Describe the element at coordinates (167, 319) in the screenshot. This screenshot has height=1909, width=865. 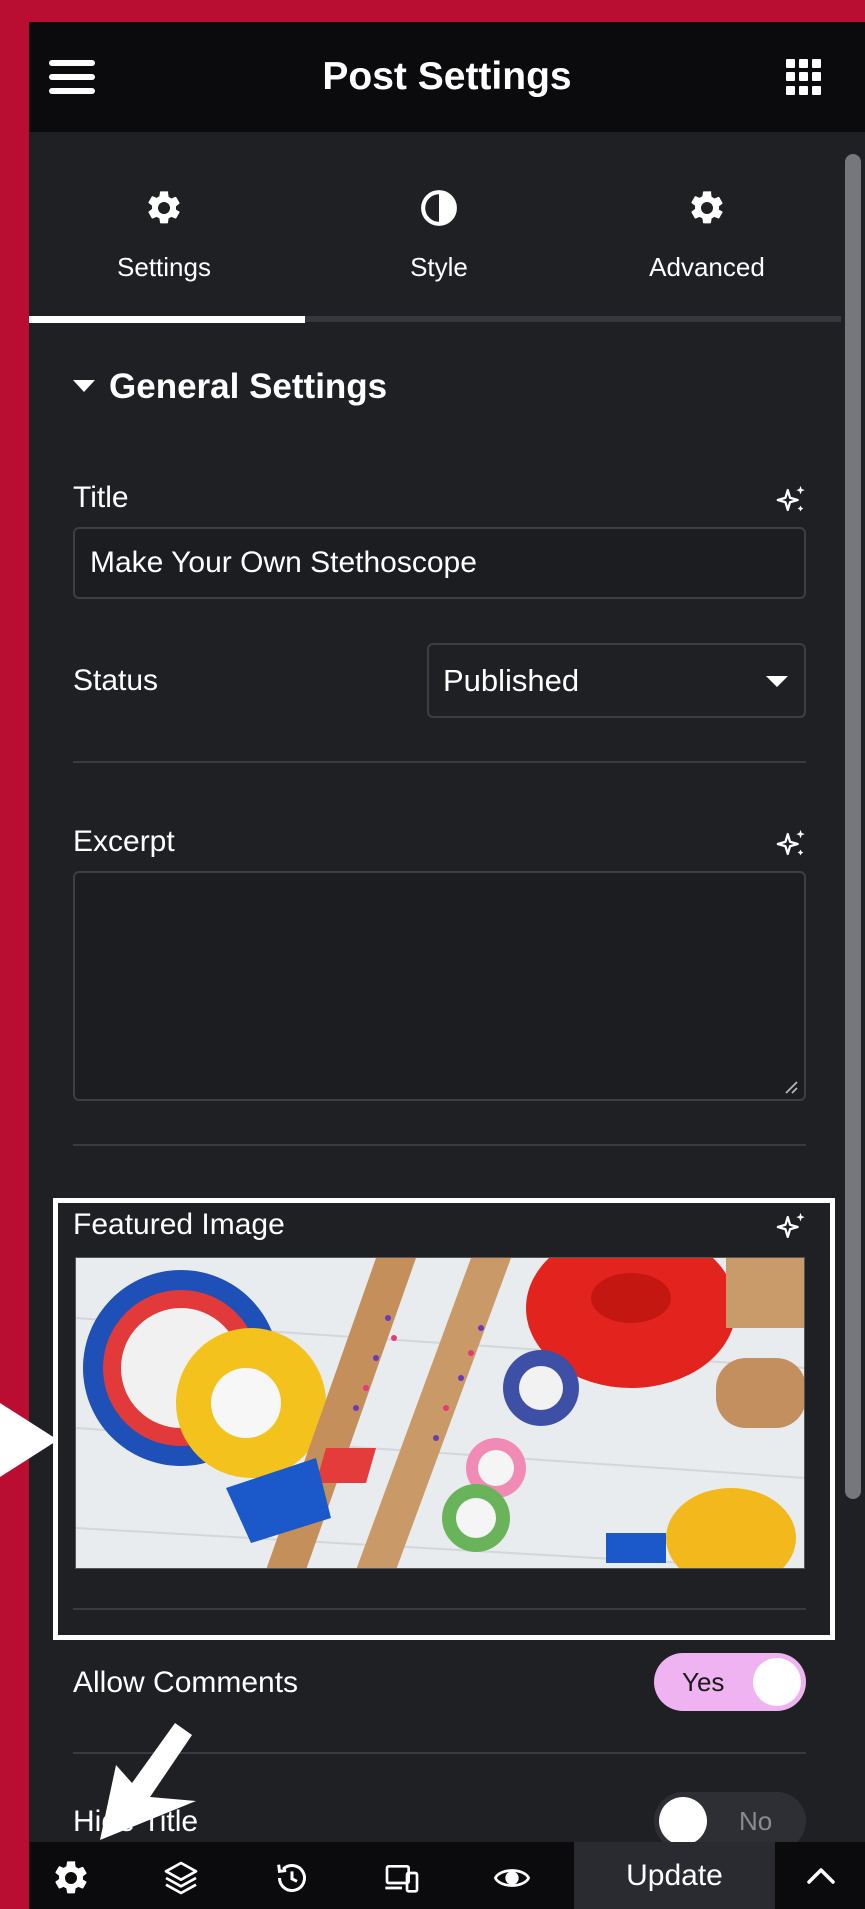
I see `active-tab-indicator` at that location.